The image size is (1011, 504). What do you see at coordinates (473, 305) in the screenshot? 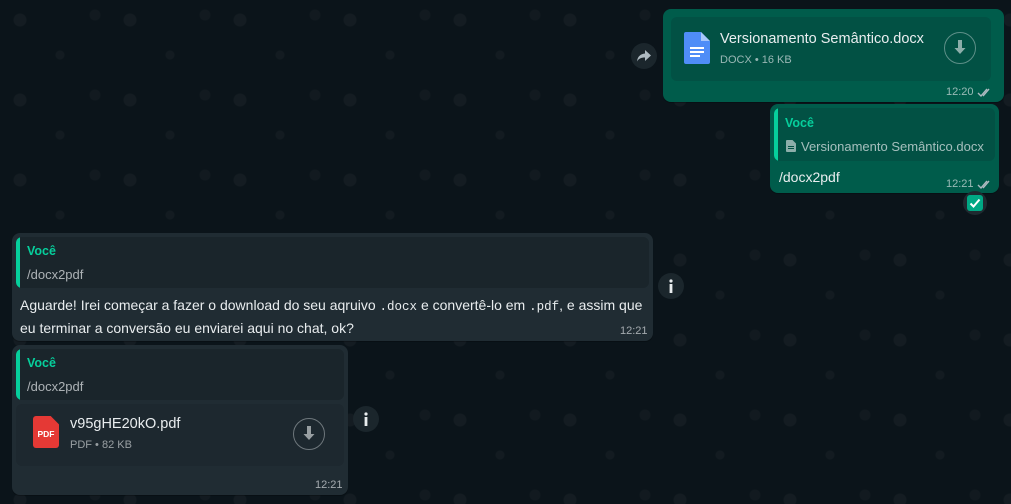
I see `message-text-part: e convertê-lo em` at bounding box center [473, 305].